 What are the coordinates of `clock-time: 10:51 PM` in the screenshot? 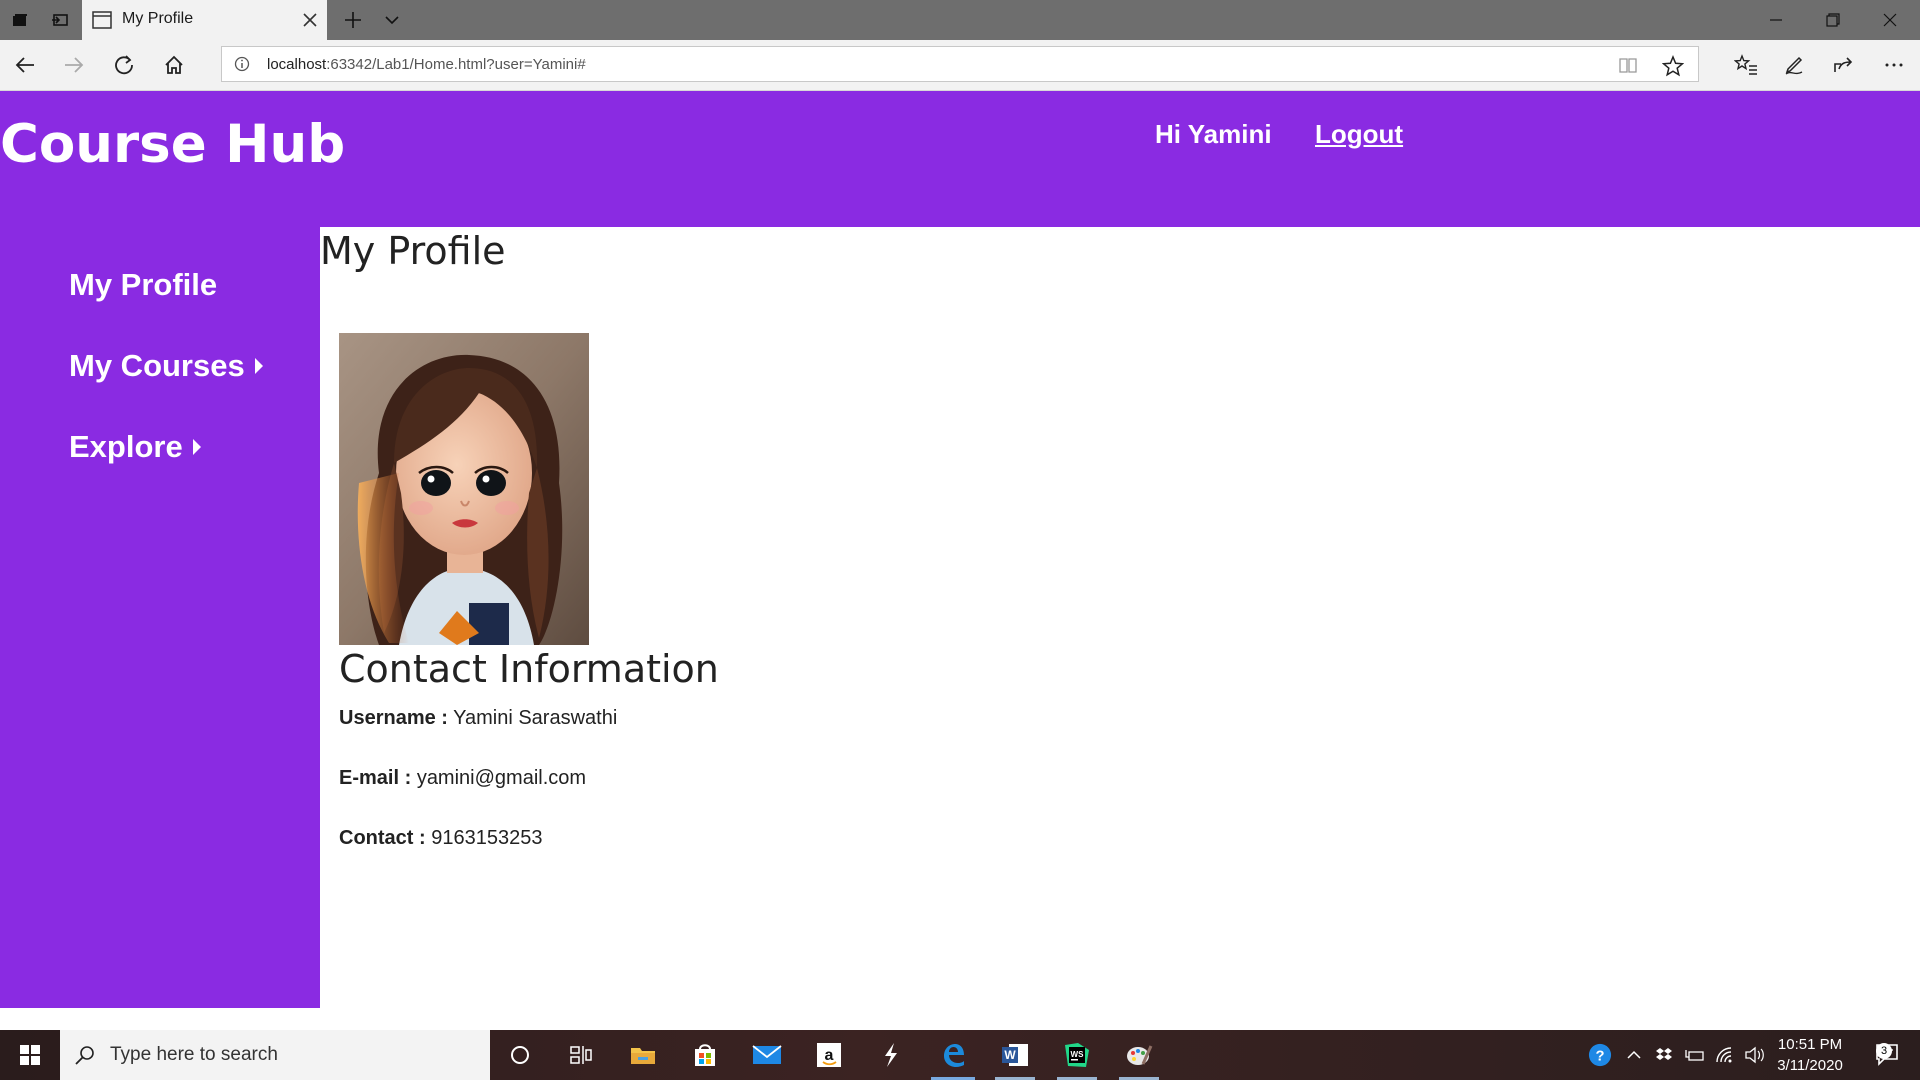 It's located at (1810, 1044).